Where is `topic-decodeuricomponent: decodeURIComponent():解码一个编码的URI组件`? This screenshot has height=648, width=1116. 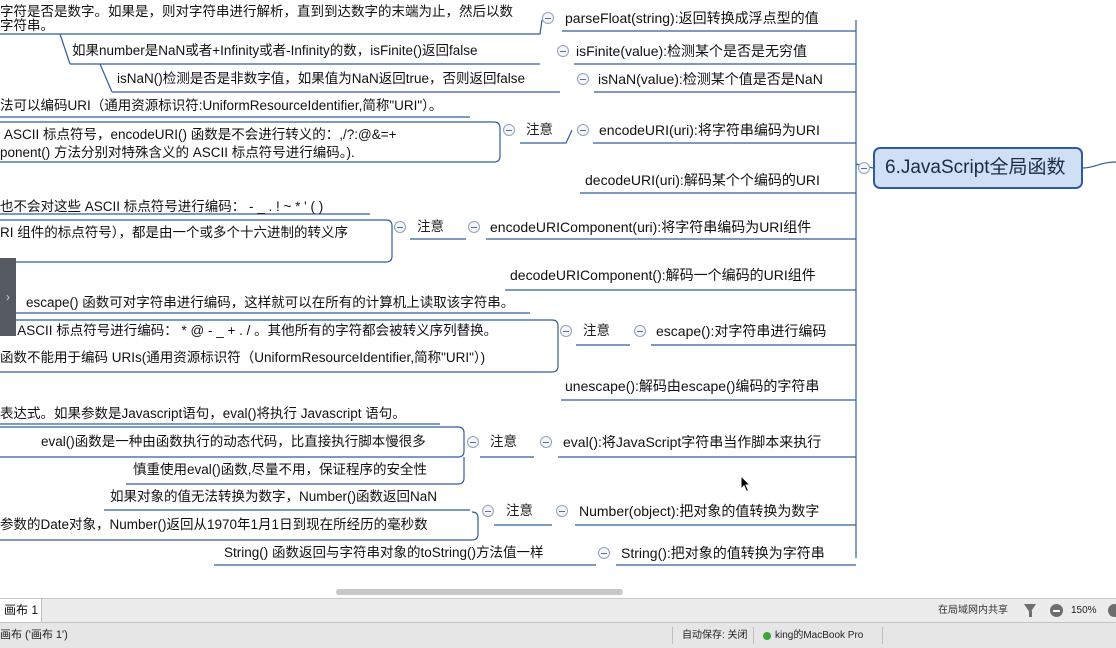
topic-decodeuricomponent: decodeURIComponent():解码一个编码的URI组件 is located at coordinates (663, 275).